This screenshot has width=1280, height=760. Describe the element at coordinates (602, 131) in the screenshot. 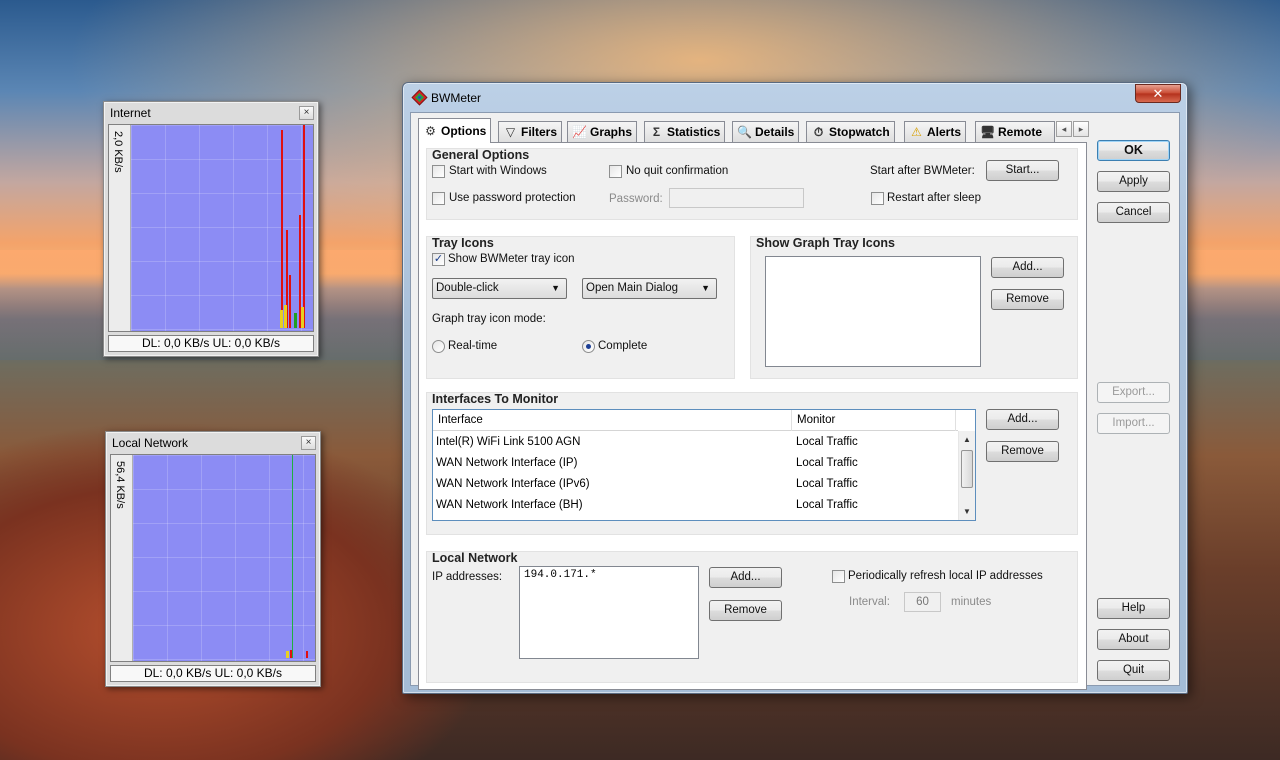

I see `tab-graphs: 📈 Graphs` at that location.